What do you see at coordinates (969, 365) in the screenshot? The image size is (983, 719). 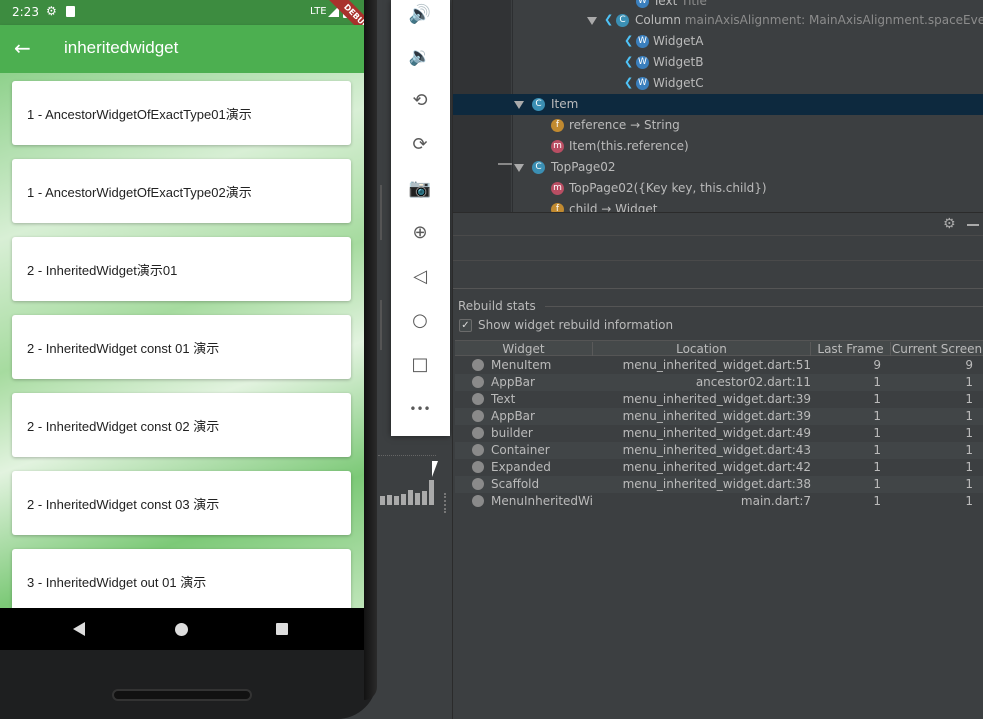 I see `cell-current-screen: 9` at bounding box center [969, 365].